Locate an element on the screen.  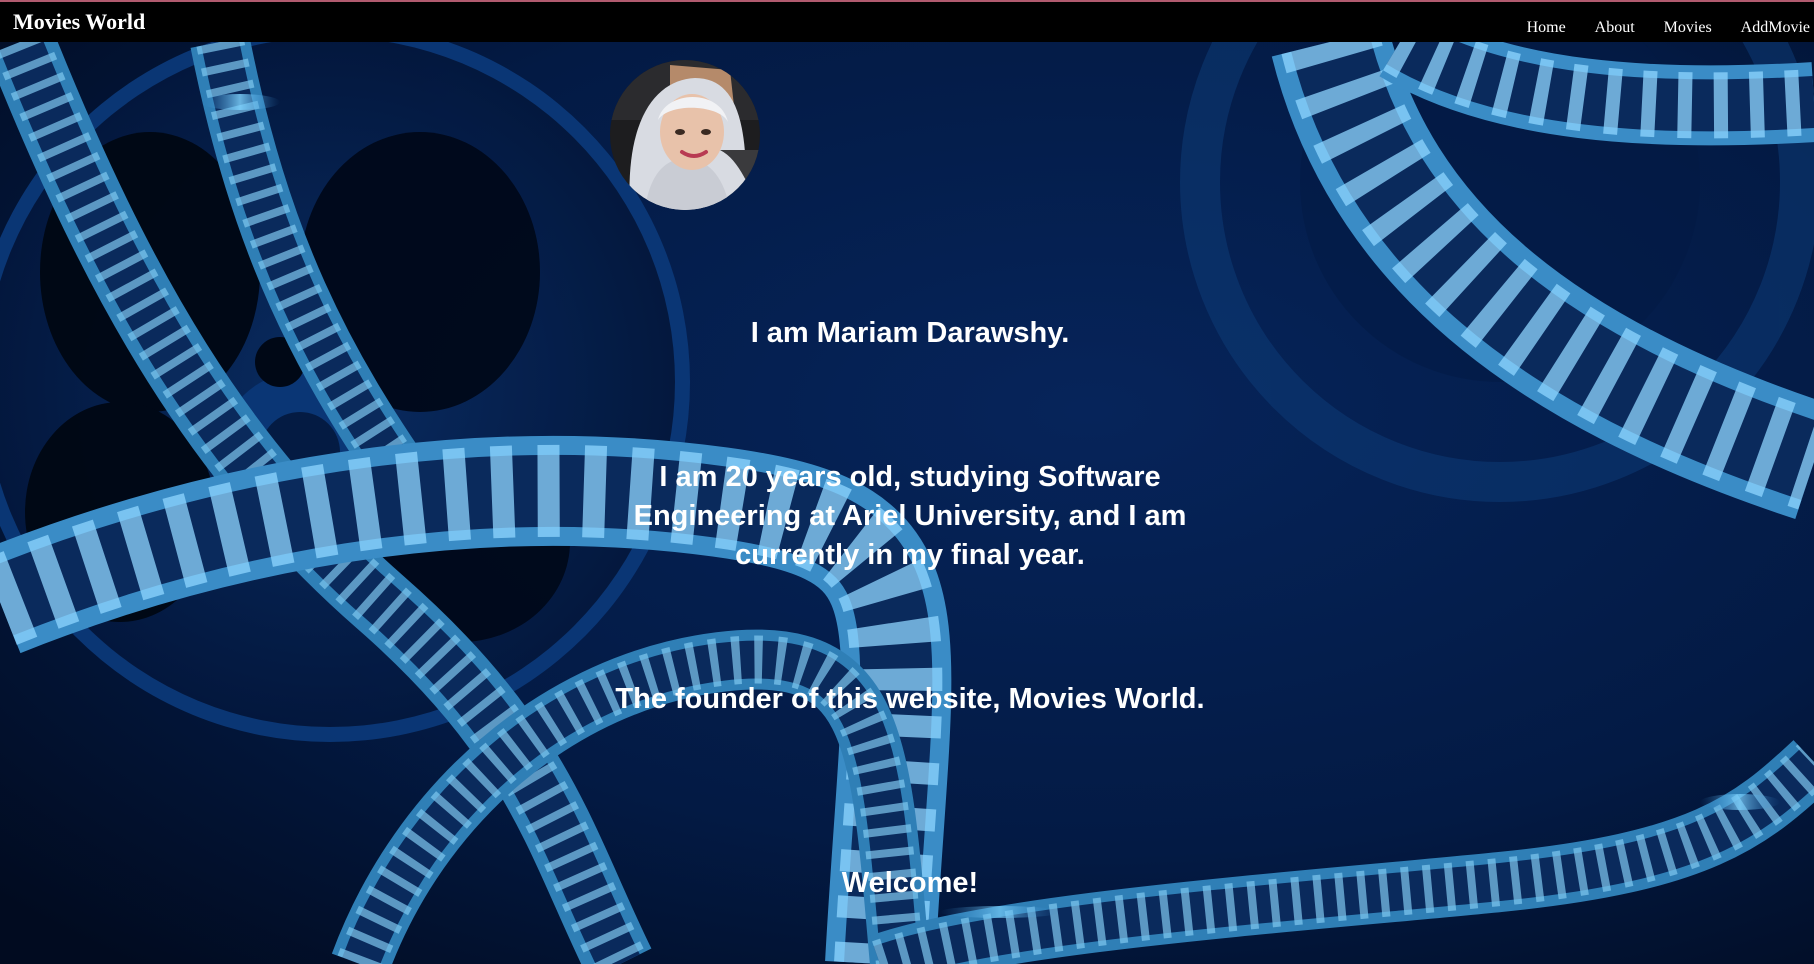
about-name-line: I am Mariam Darawshy. is located at coordinates (910, 333).